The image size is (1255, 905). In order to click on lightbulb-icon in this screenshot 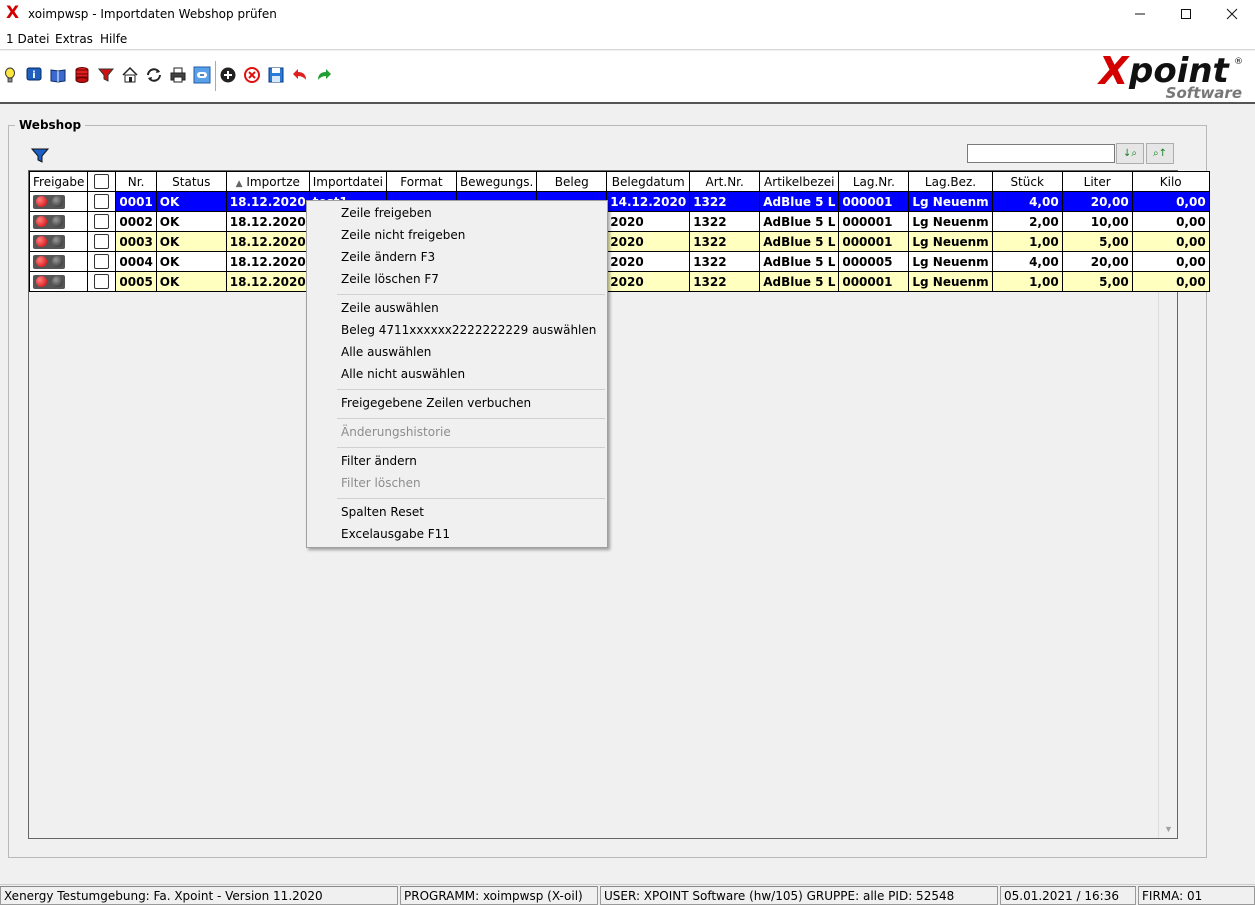, I will do `click(10, 75)`.